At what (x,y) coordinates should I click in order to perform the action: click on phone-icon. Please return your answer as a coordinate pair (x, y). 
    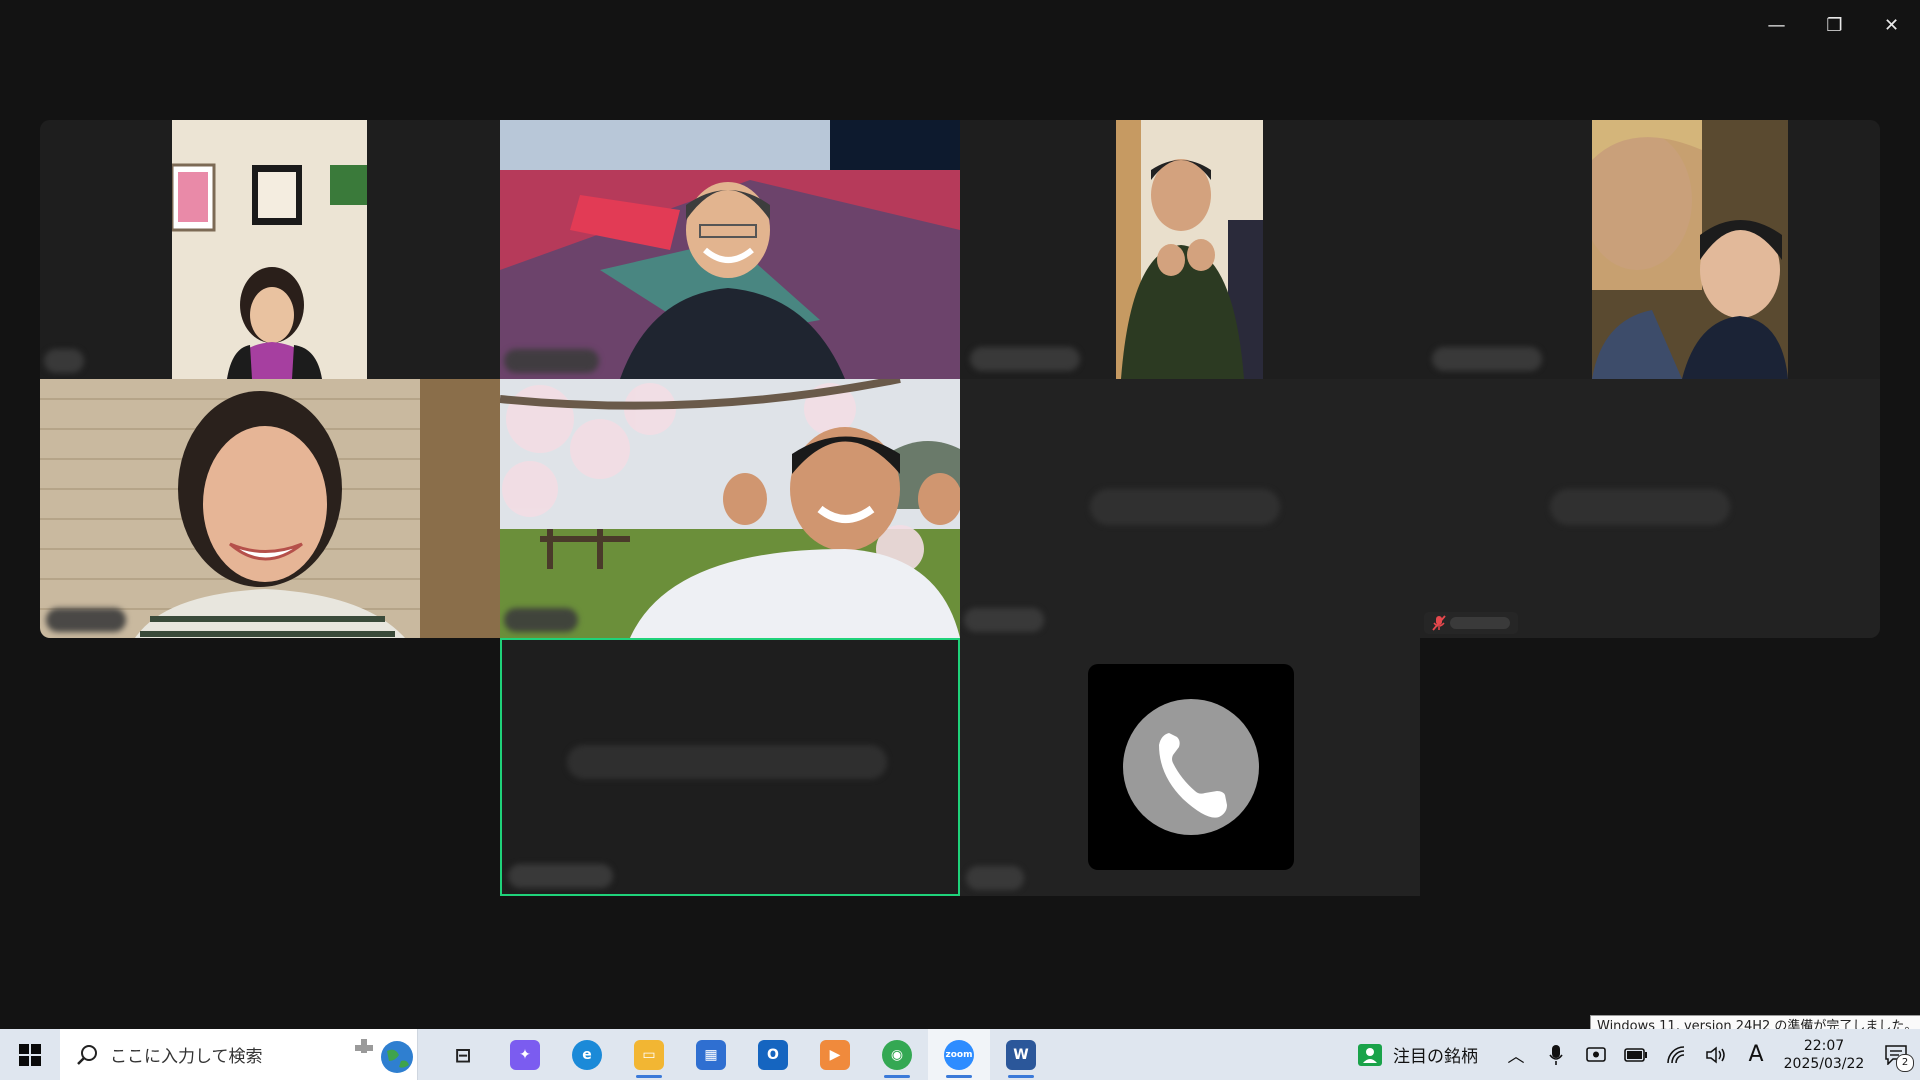
    Looking at the image, I should click on (1191, 767).